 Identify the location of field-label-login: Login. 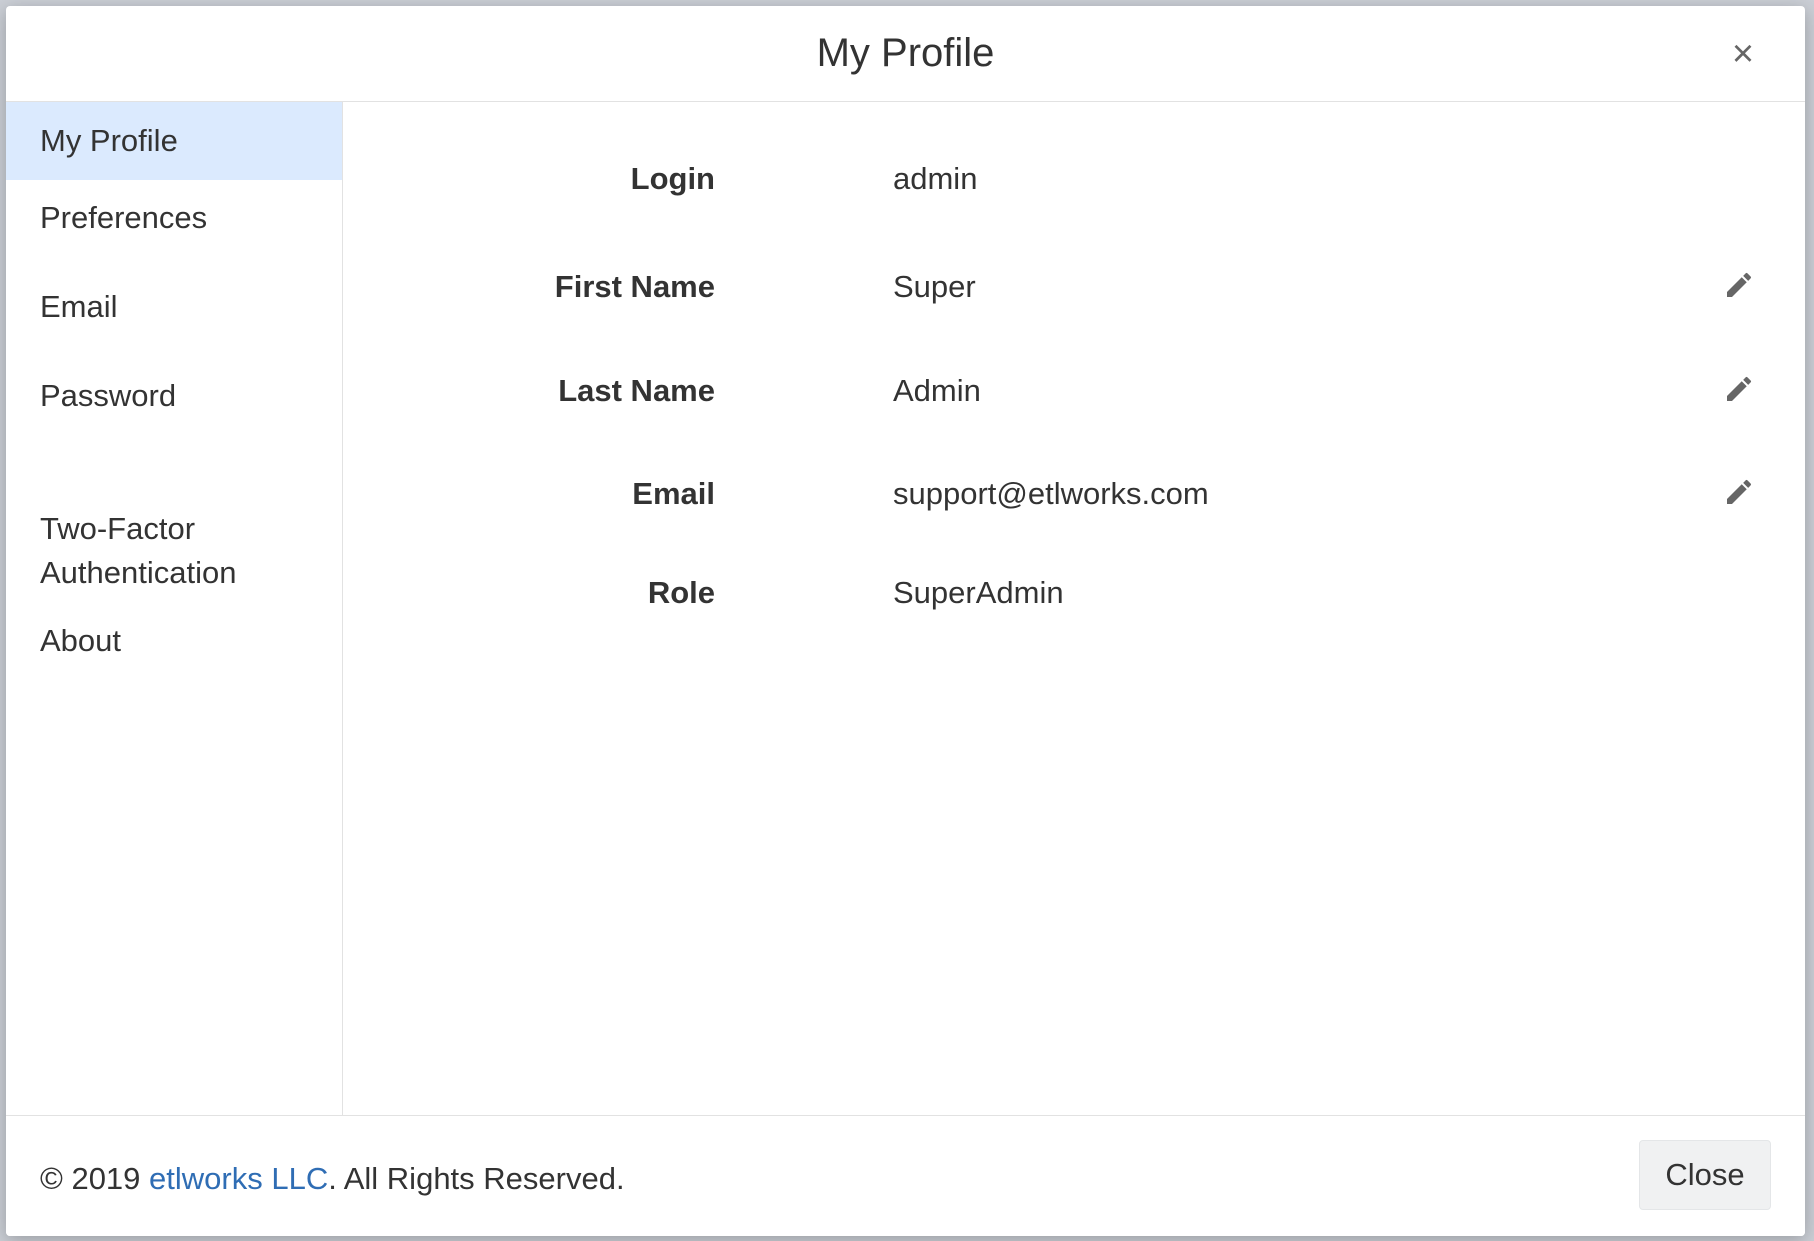
(672, 178).